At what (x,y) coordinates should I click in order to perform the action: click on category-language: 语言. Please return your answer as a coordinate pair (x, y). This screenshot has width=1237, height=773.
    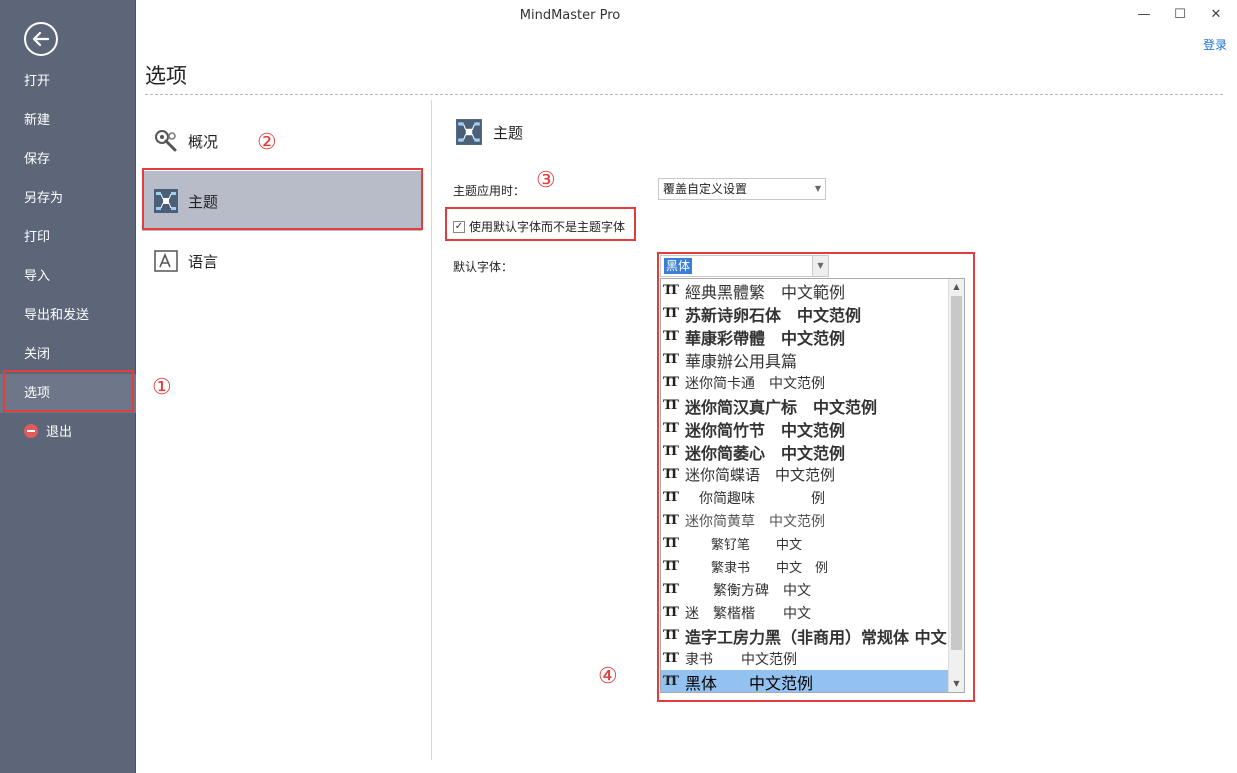
    Looking at the image, I should click on (282, 261).